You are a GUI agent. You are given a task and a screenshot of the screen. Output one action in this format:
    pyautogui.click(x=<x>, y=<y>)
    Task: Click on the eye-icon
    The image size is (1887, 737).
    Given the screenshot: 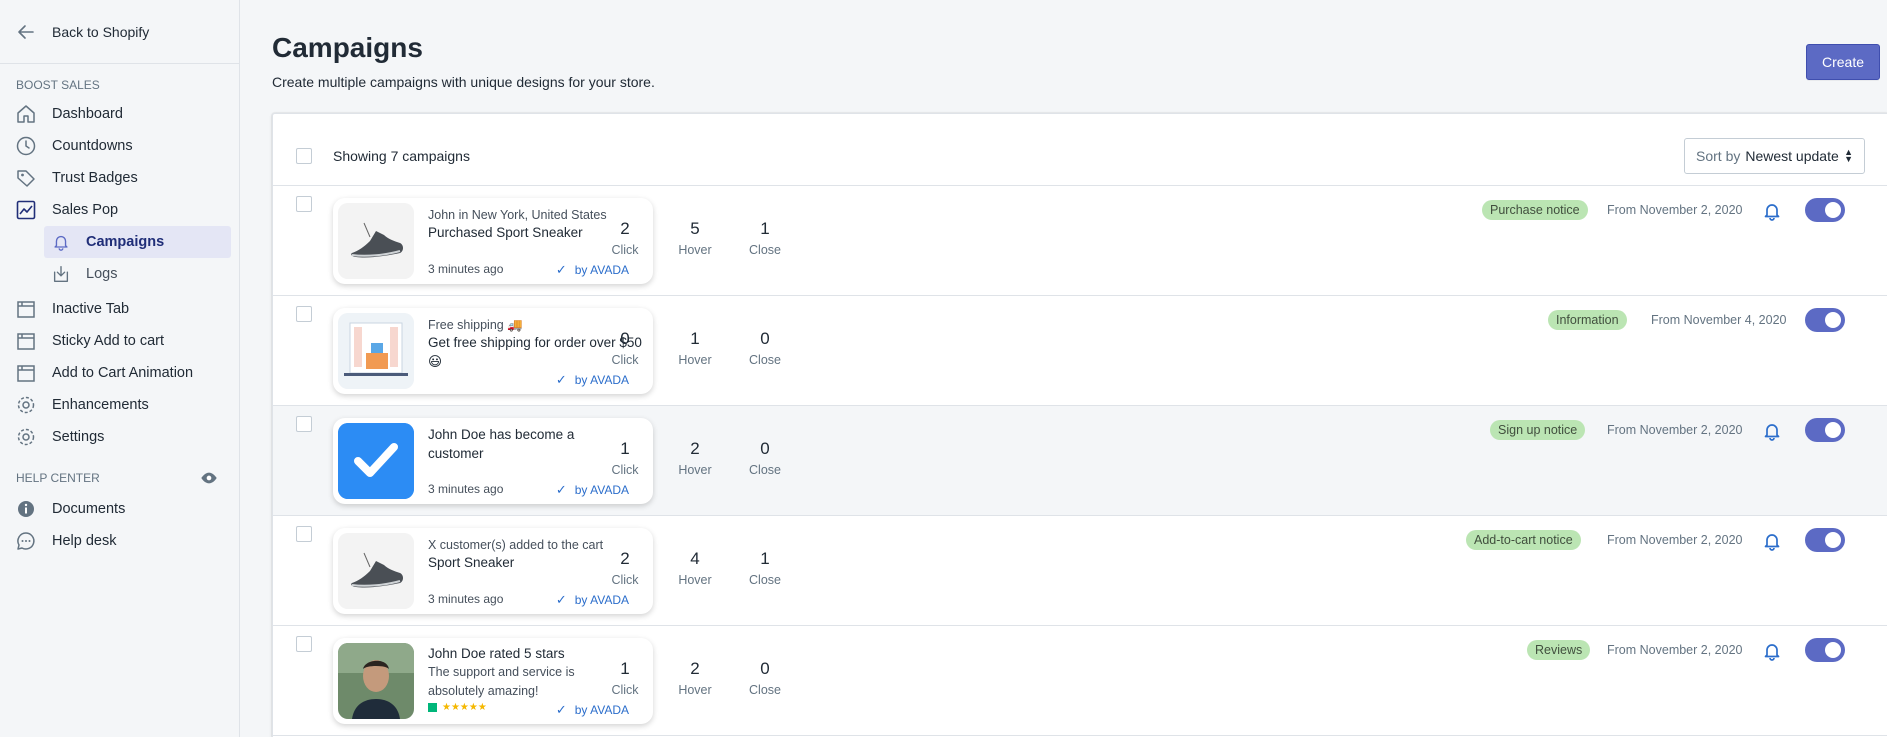 What is the action you would take?
    pyautogui.click(x=209, y=478)
    